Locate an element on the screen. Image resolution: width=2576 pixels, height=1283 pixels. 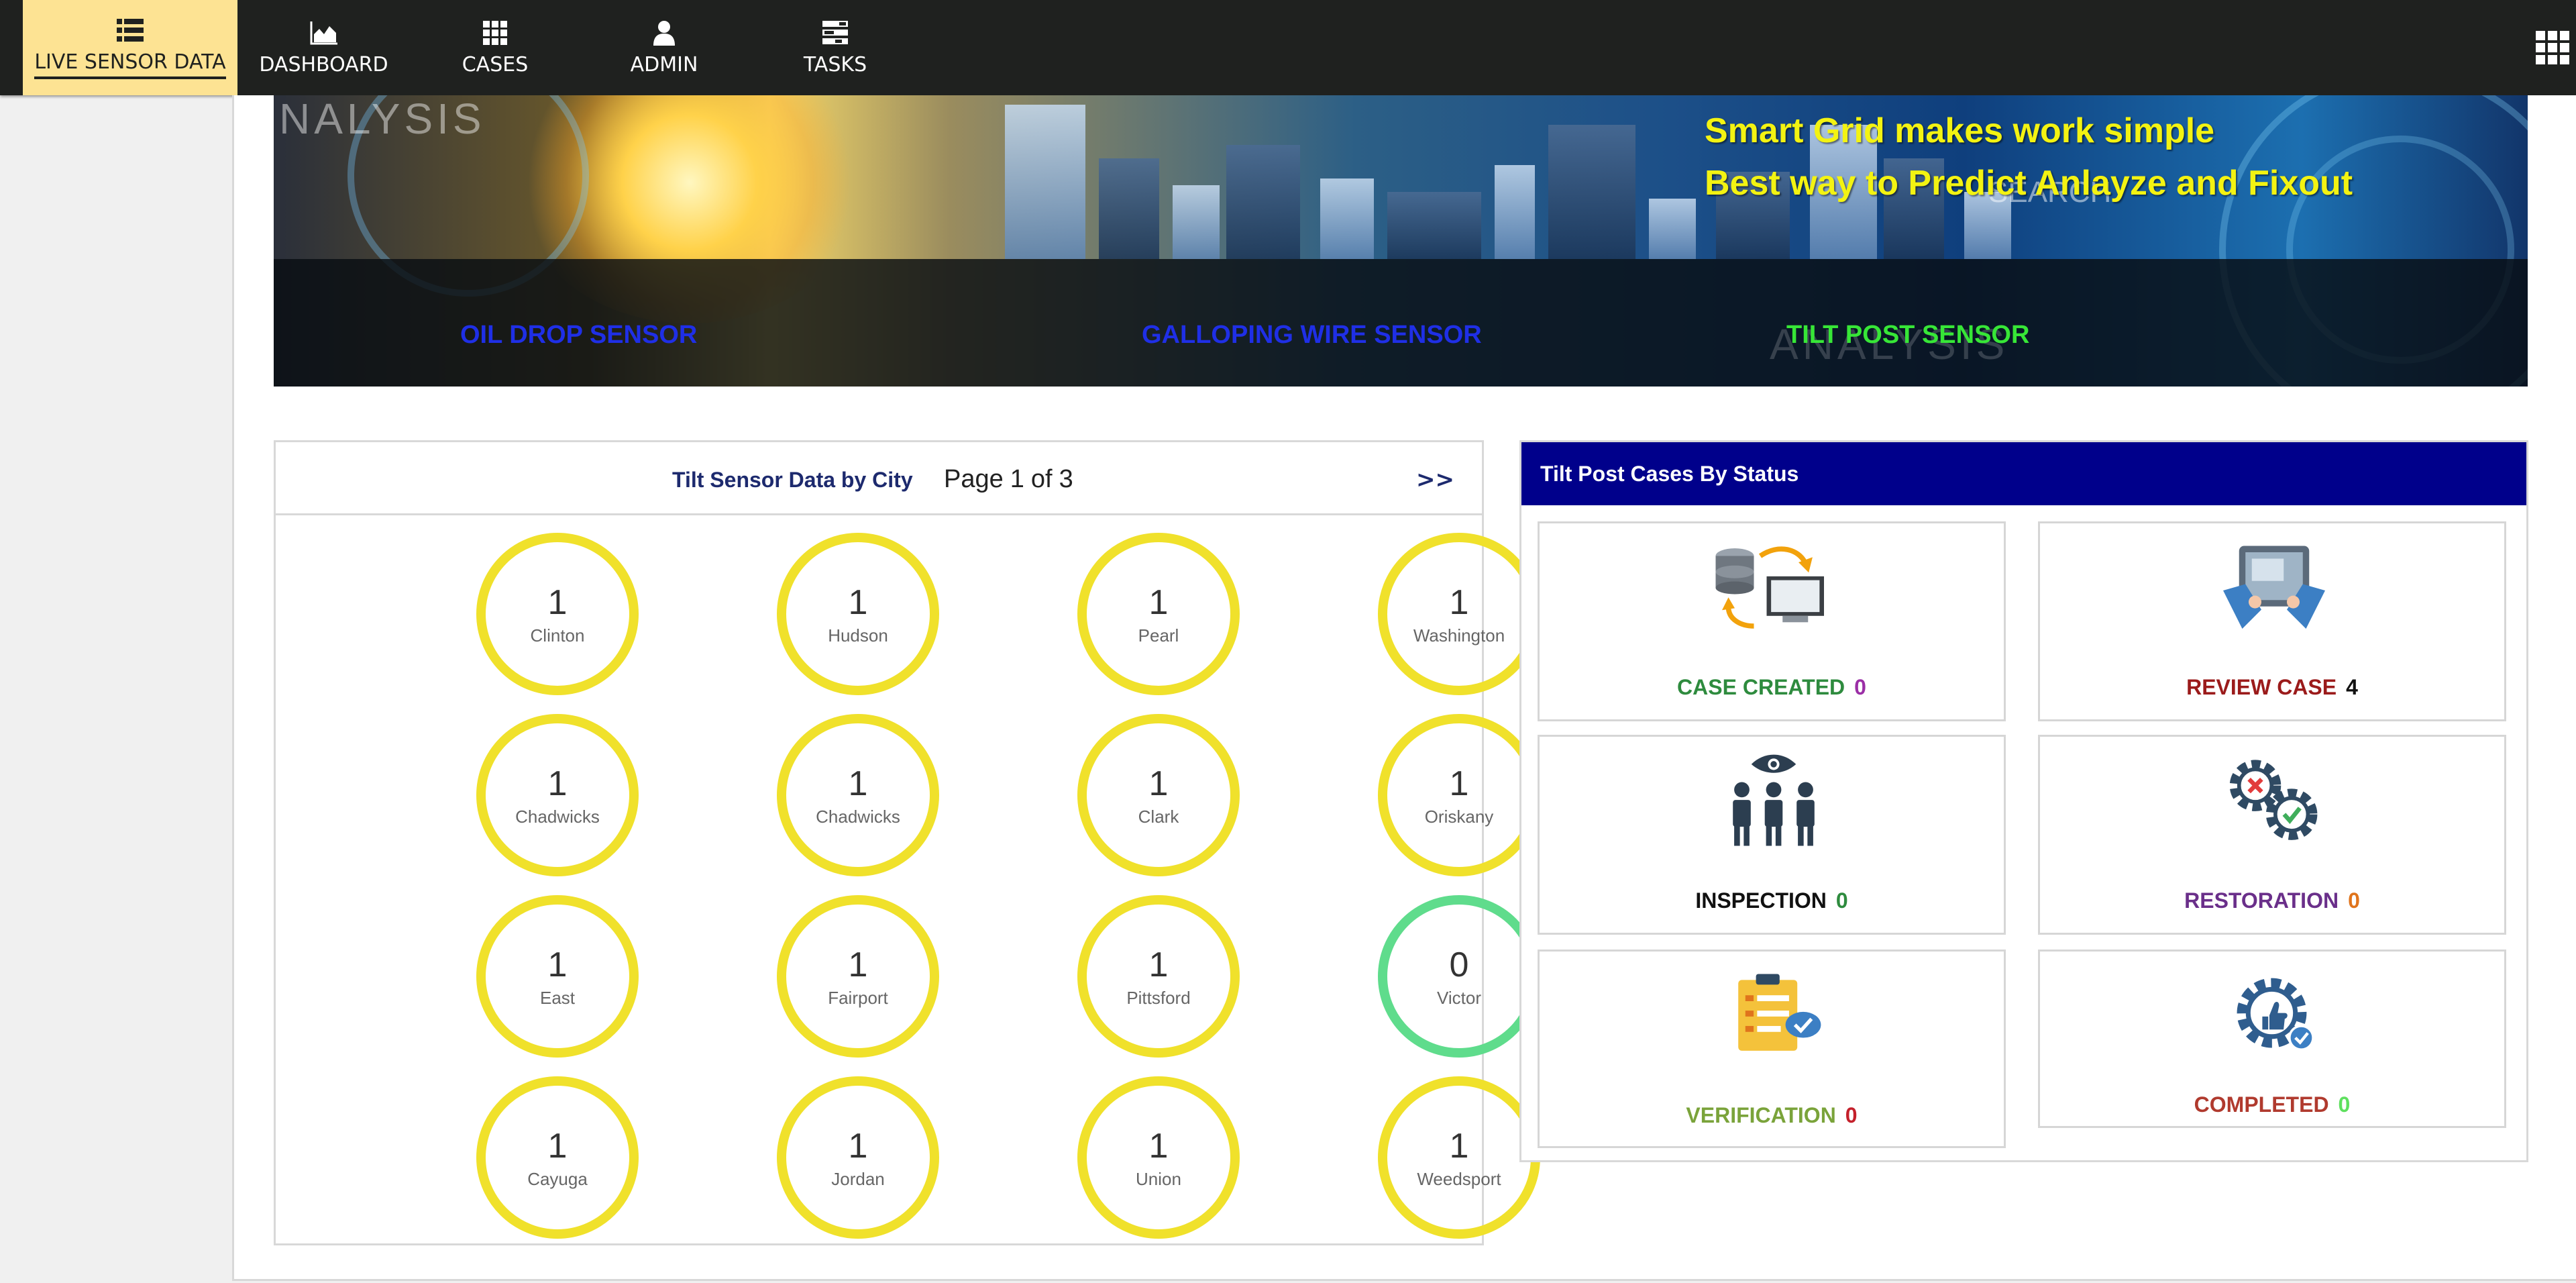
status-label: CASE CREATED 0 is located at coordinates (1772, 687).